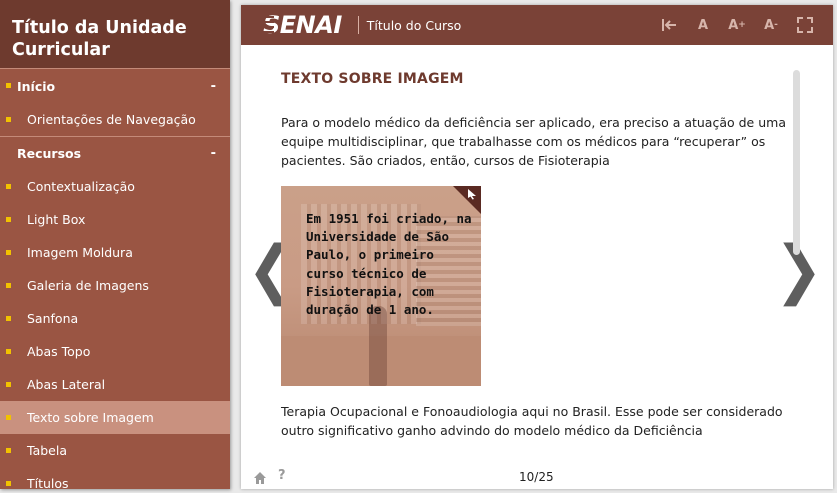  What do you see at coordinates (59, 351) in the screenshot?
I see `sidebar-item-label: Abas Topo` at bounding box center [59, 351].